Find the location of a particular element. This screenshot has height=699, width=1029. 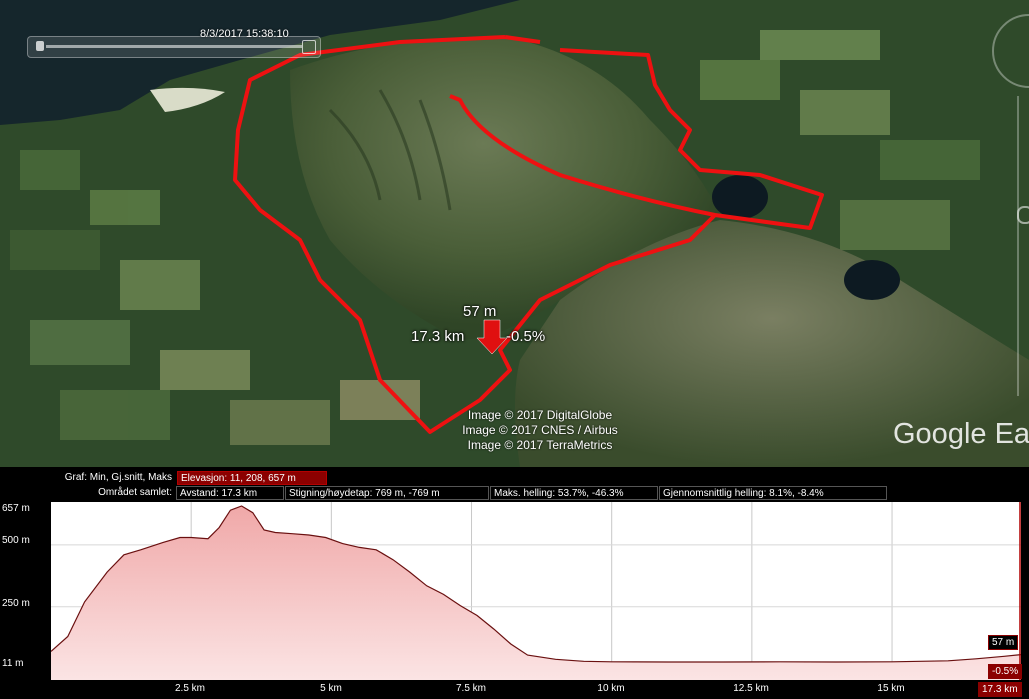

credit-line: Image © 2017 CNES / Airbus is located at coordinates (540, 430).